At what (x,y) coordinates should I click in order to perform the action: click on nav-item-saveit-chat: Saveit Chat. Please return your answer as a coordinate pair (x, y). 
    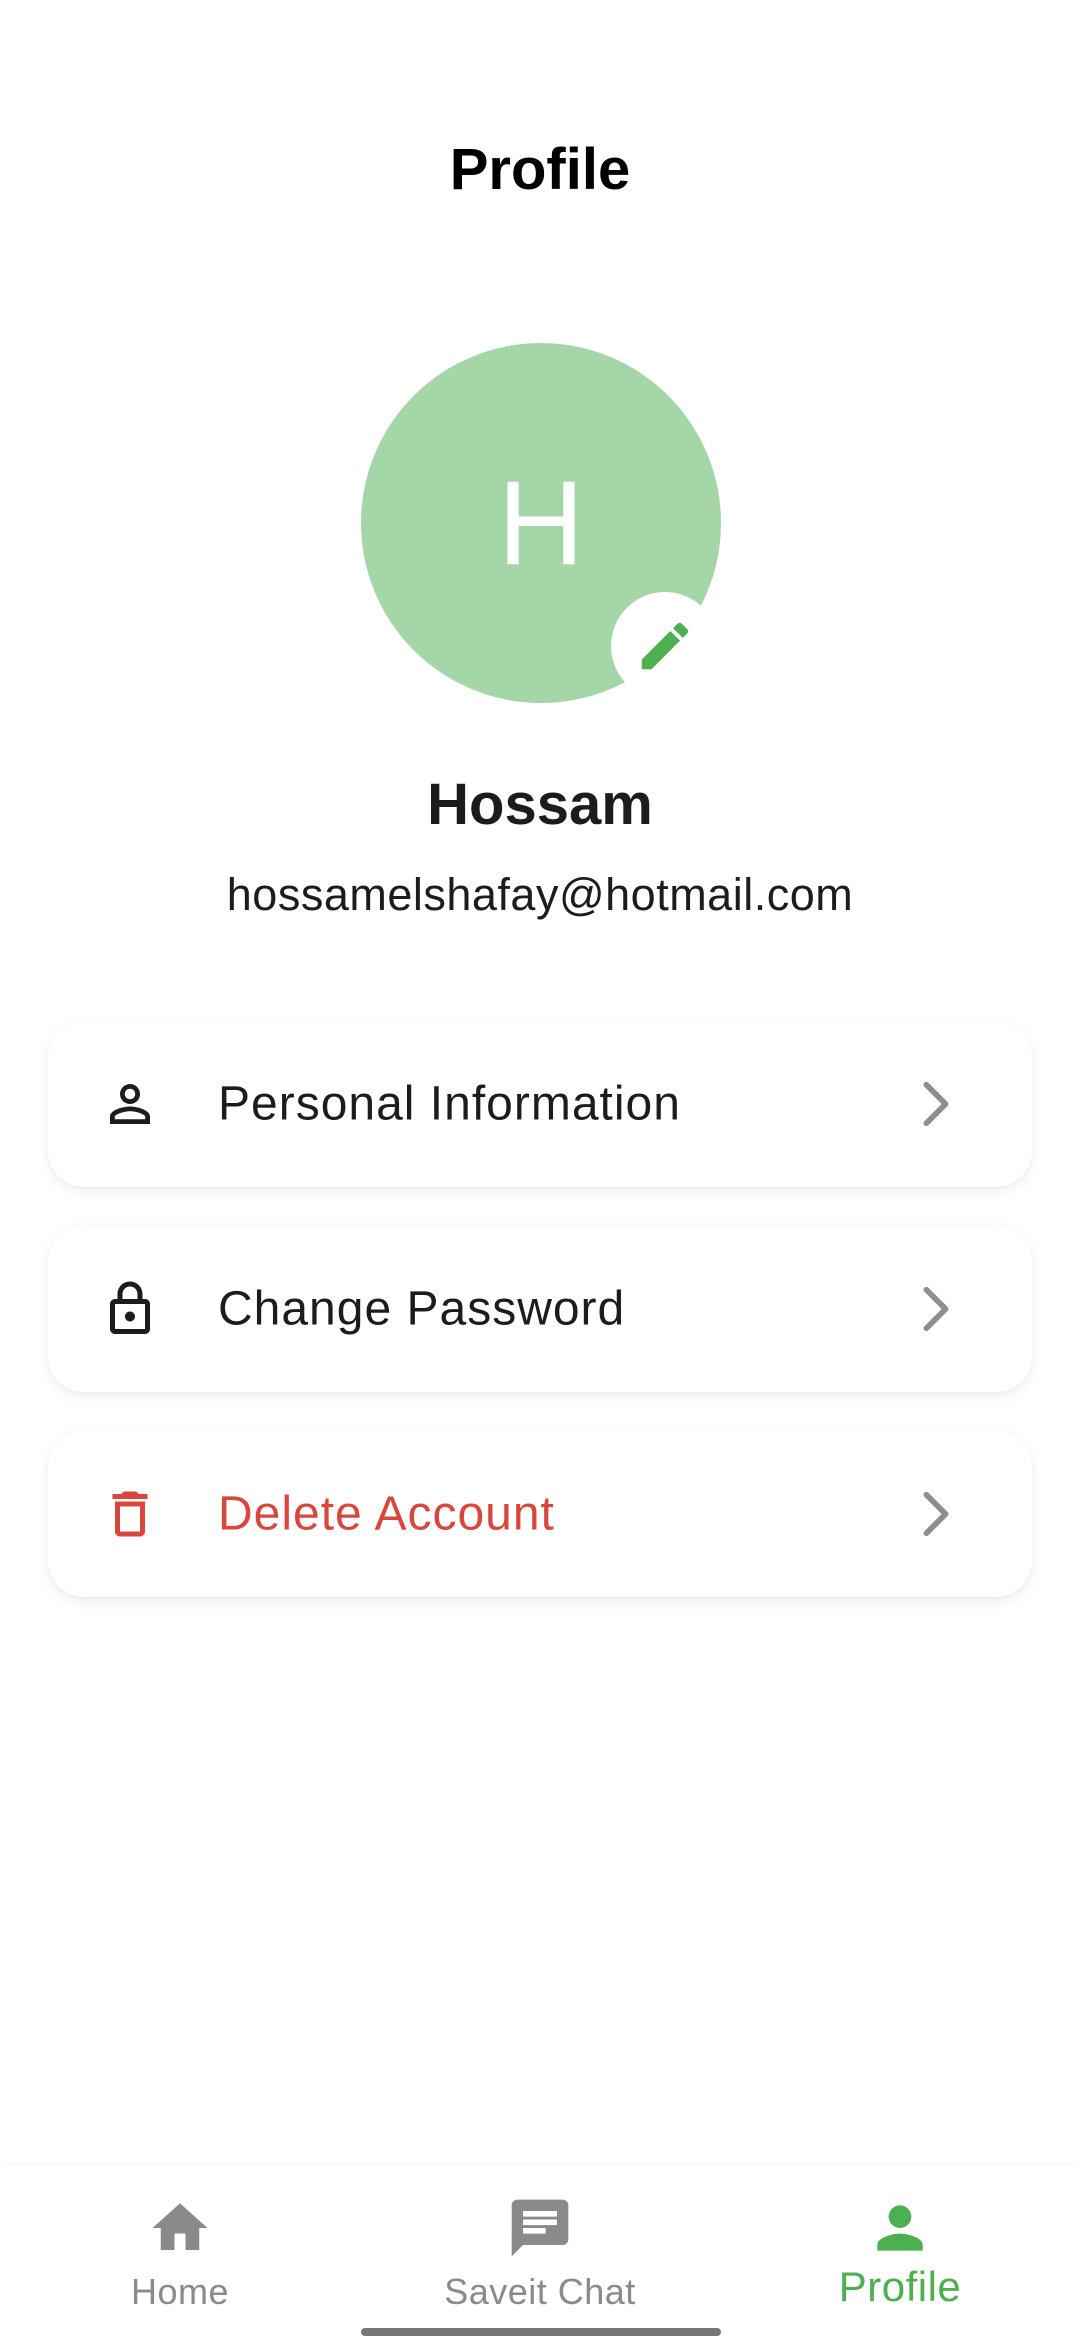
    Looking at the image, I should click on (540, 2252).